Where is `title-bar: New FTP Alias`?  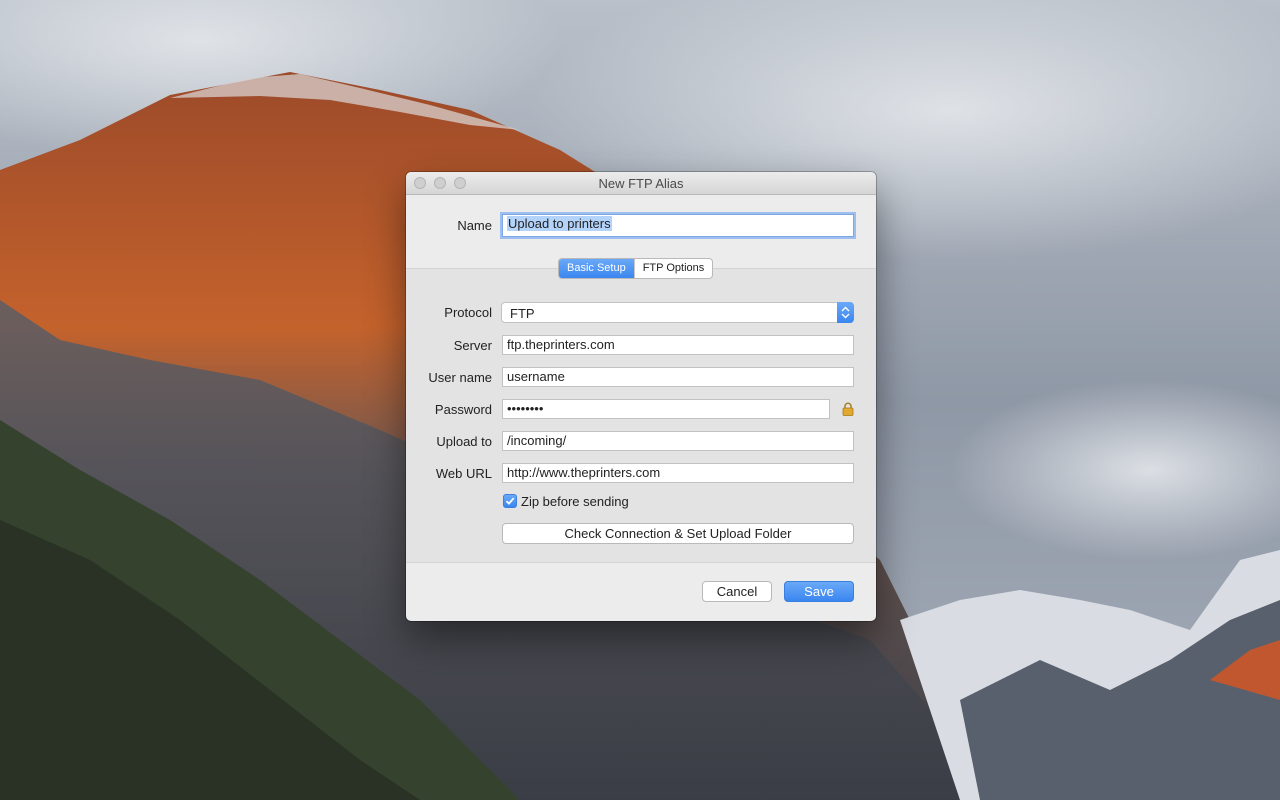
title-bar: New FTP Alias is located at coordinates (641, 183).